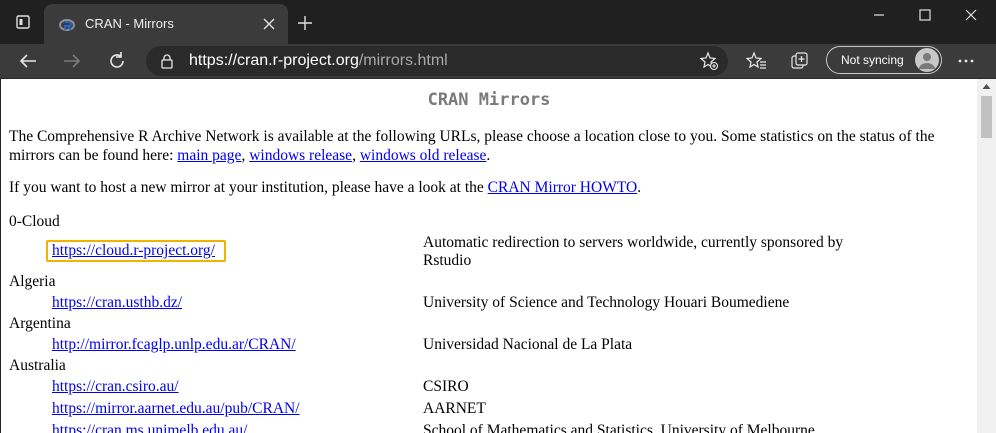 This screenshot has height=433, width=996. What do you see at coordinates (32, 281) in the screenshot?
I see `country-heading: Algeria` at bounding box center [32, 281].